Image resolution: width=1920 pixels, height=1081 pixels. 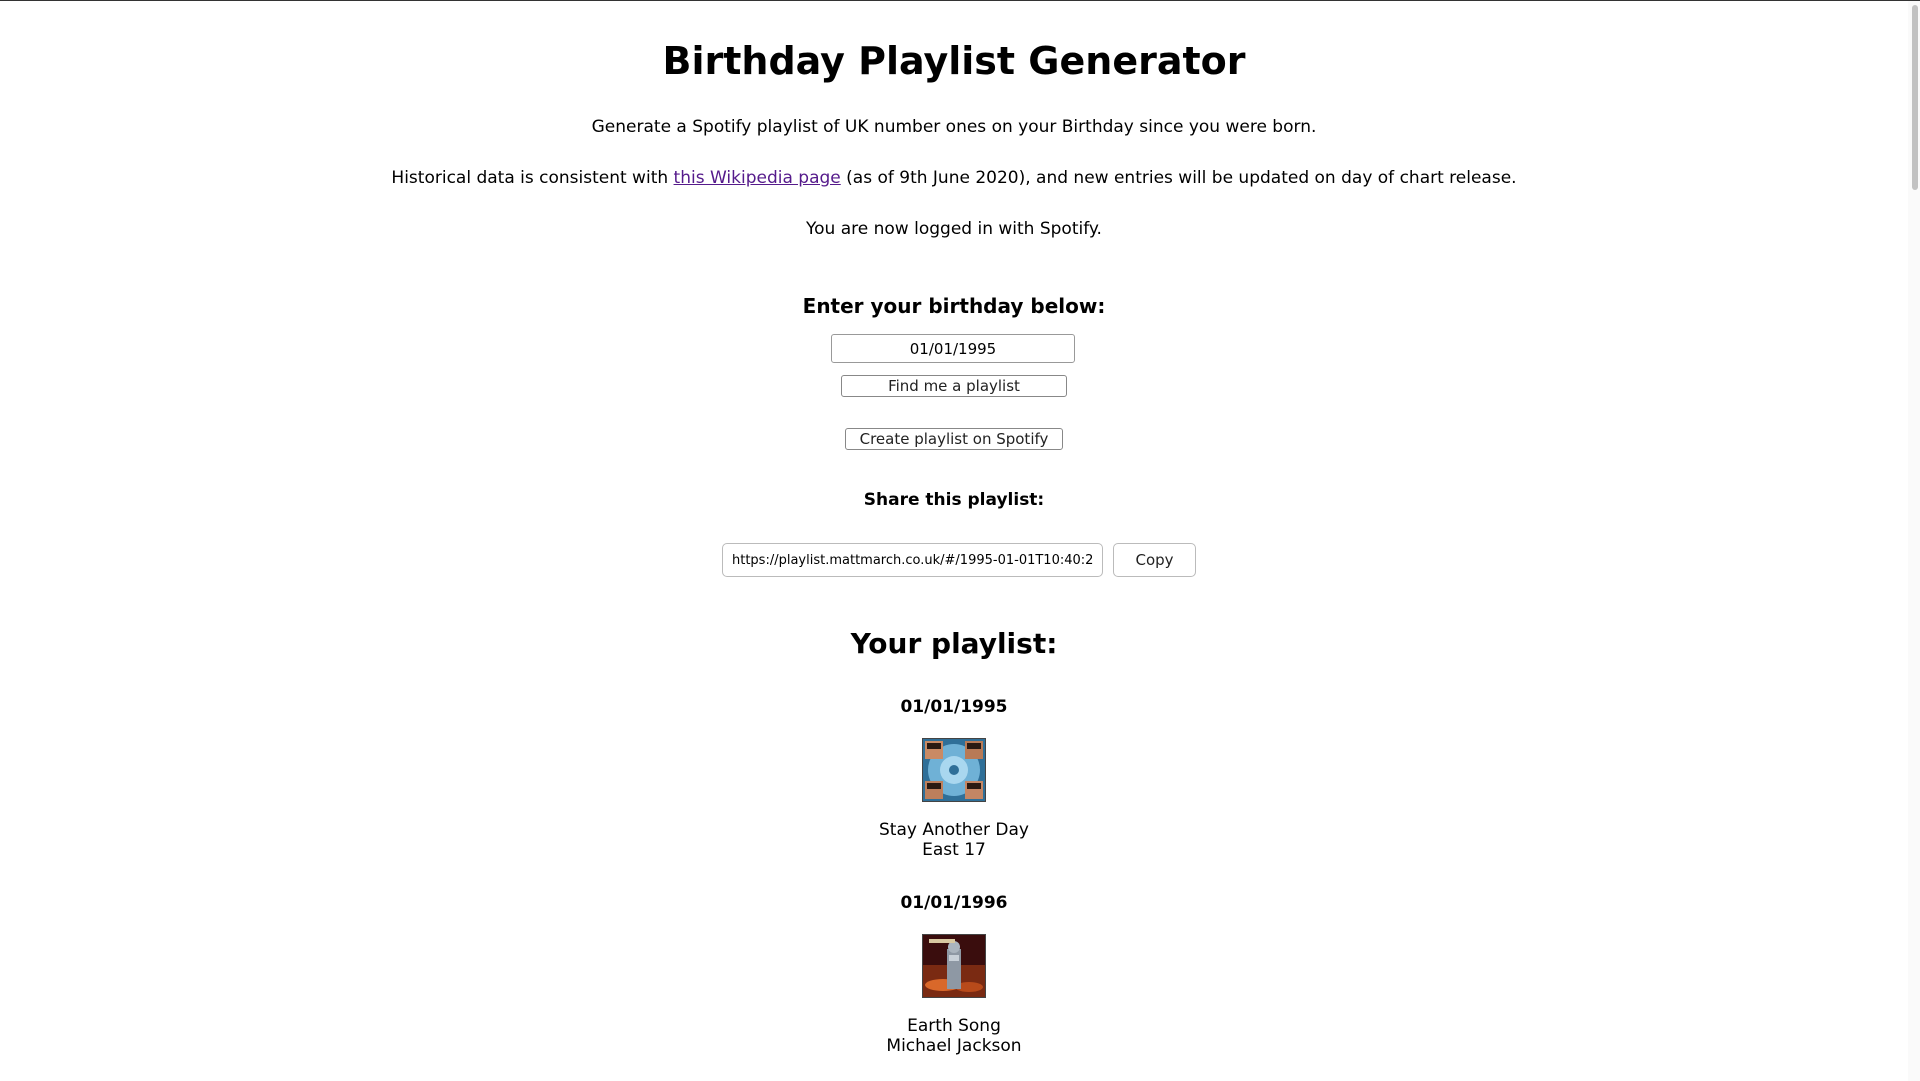 What do you see at coordinates (954, 1046) in the screenshot?
I see `track-artist: Michael Jackson` at bounding box center [954, 1046].